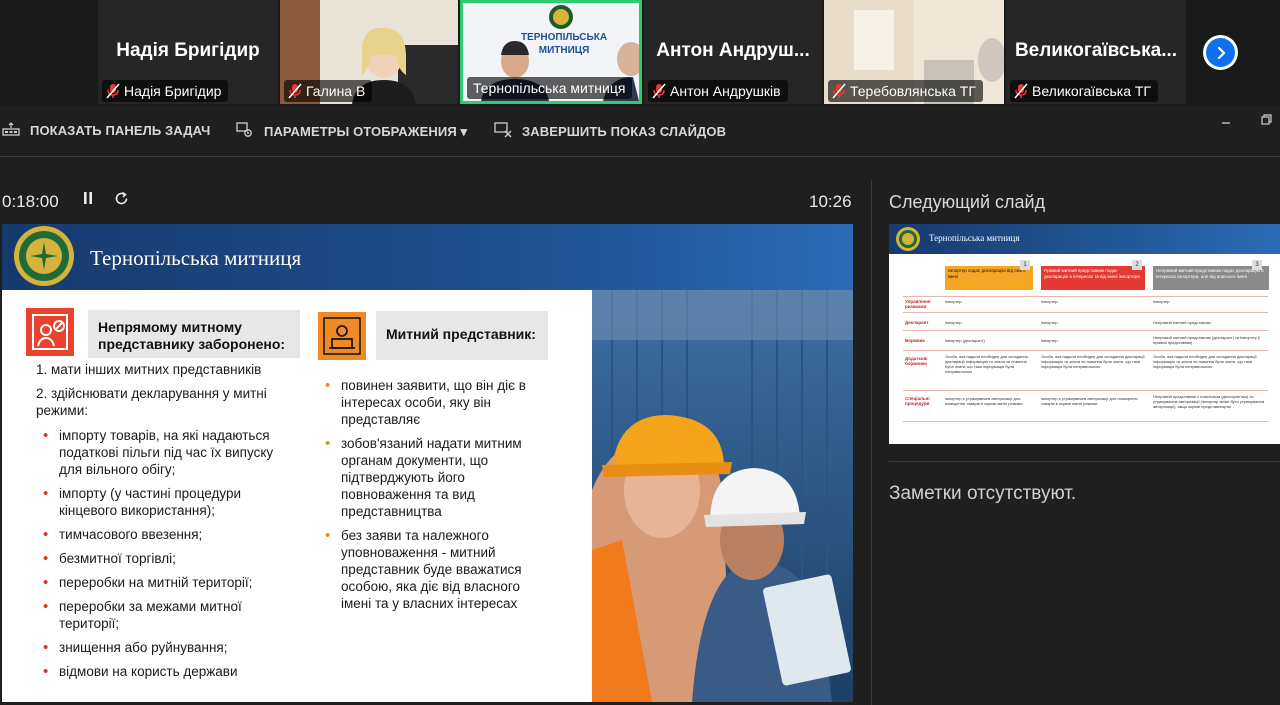 The height and width of the screenshot is (705, 1280). I want to click on participant-display-name: Надія Бригідир, so click(188, 50).